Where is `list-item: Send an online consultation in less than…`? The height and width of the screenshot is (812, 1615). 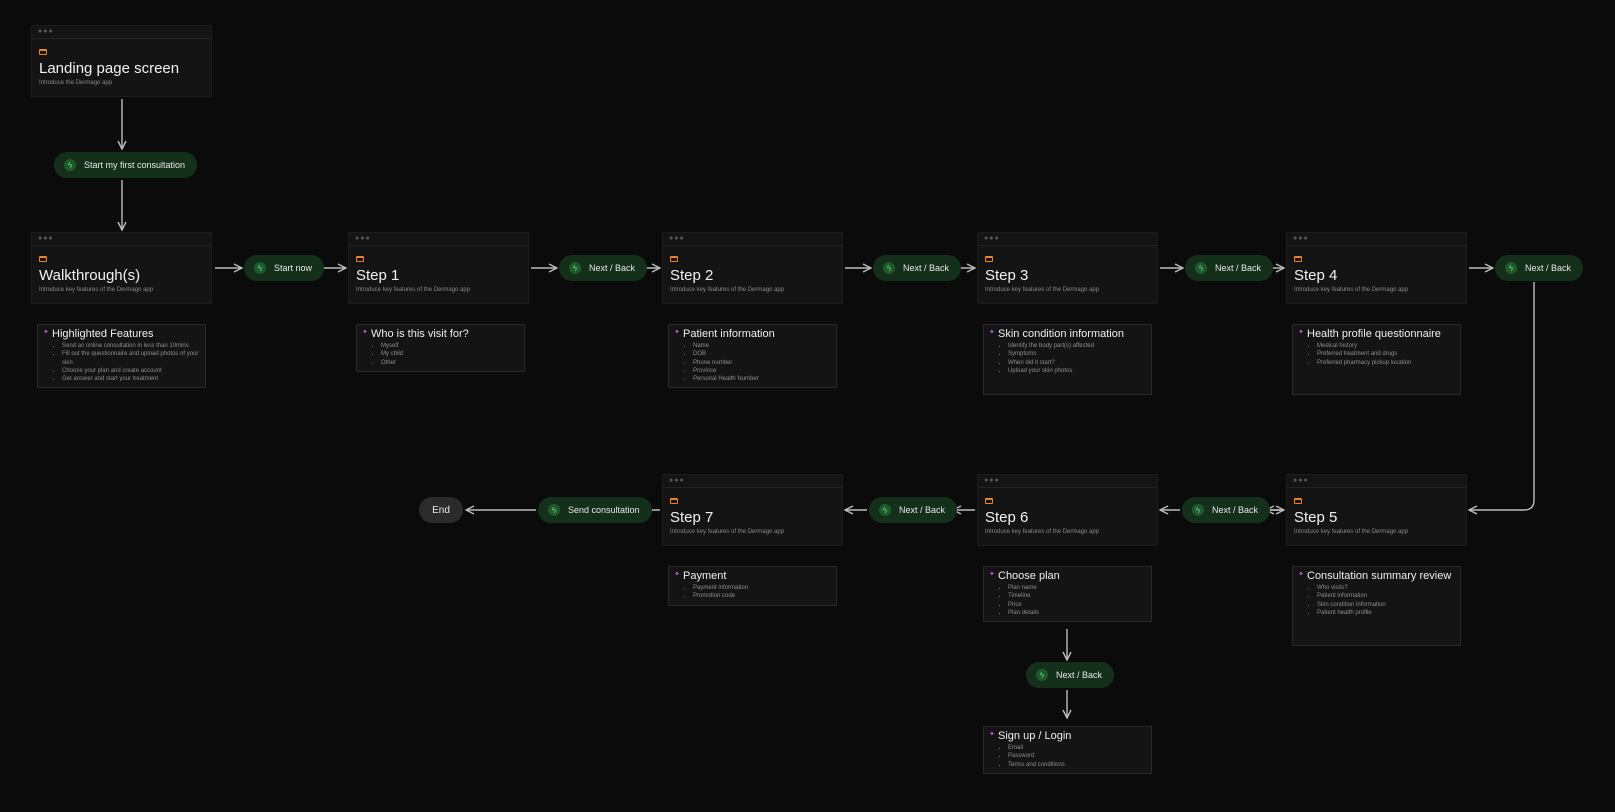 list-item: Send an online consultation in less than… is located at coordinates (130, 346).